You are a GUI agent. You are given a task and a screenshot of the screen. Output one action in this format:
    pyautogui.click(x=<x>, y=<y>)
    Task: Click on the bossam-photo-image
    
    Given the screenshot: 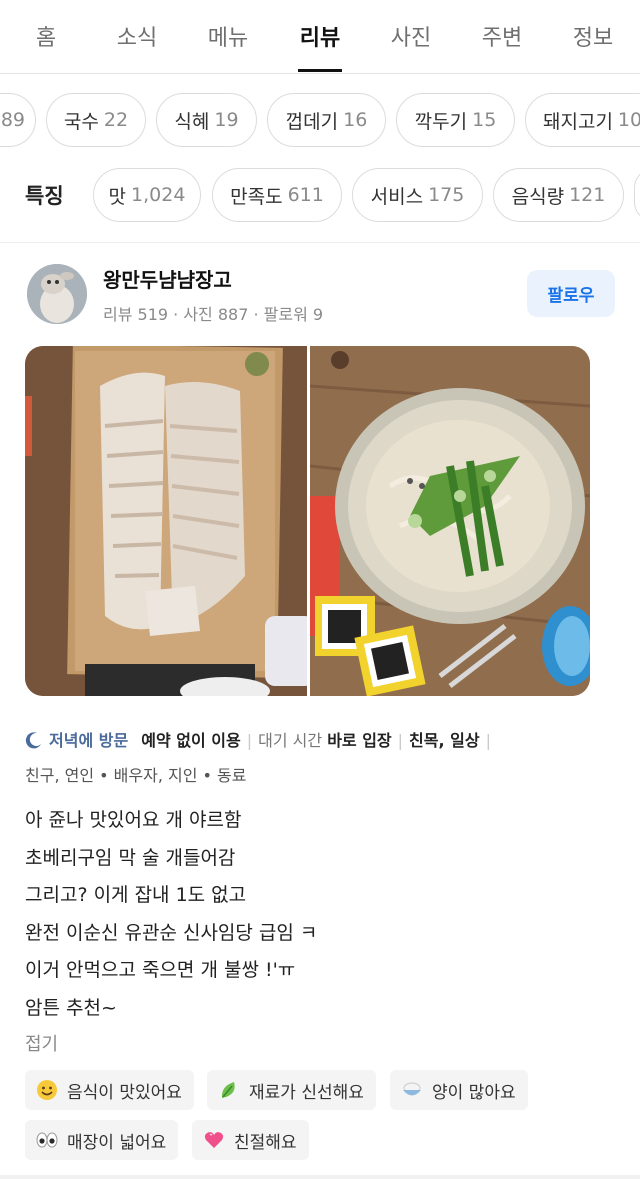 What is the action you would take?
    pyautogui.click(x=166, y=521)
    